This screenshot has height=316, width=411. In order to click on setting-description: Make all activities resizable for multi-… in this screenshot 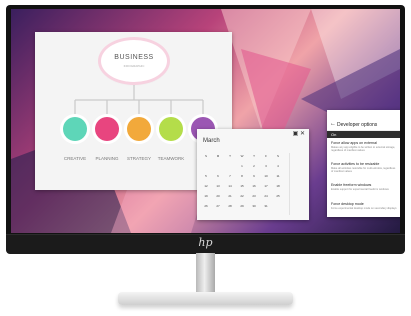, I will do `click(363, 170)`.